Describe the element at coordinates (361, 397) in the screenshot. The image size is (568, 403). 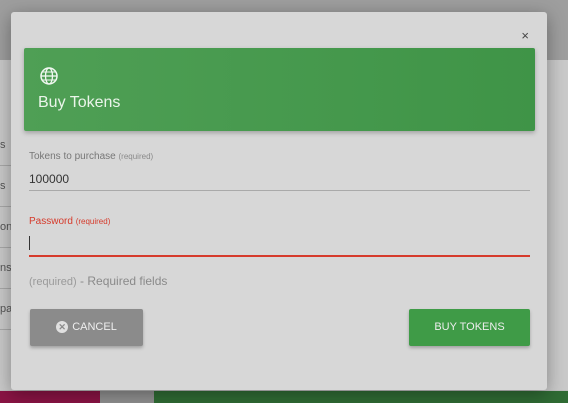
I see `background-bottom-green-block` at that location.